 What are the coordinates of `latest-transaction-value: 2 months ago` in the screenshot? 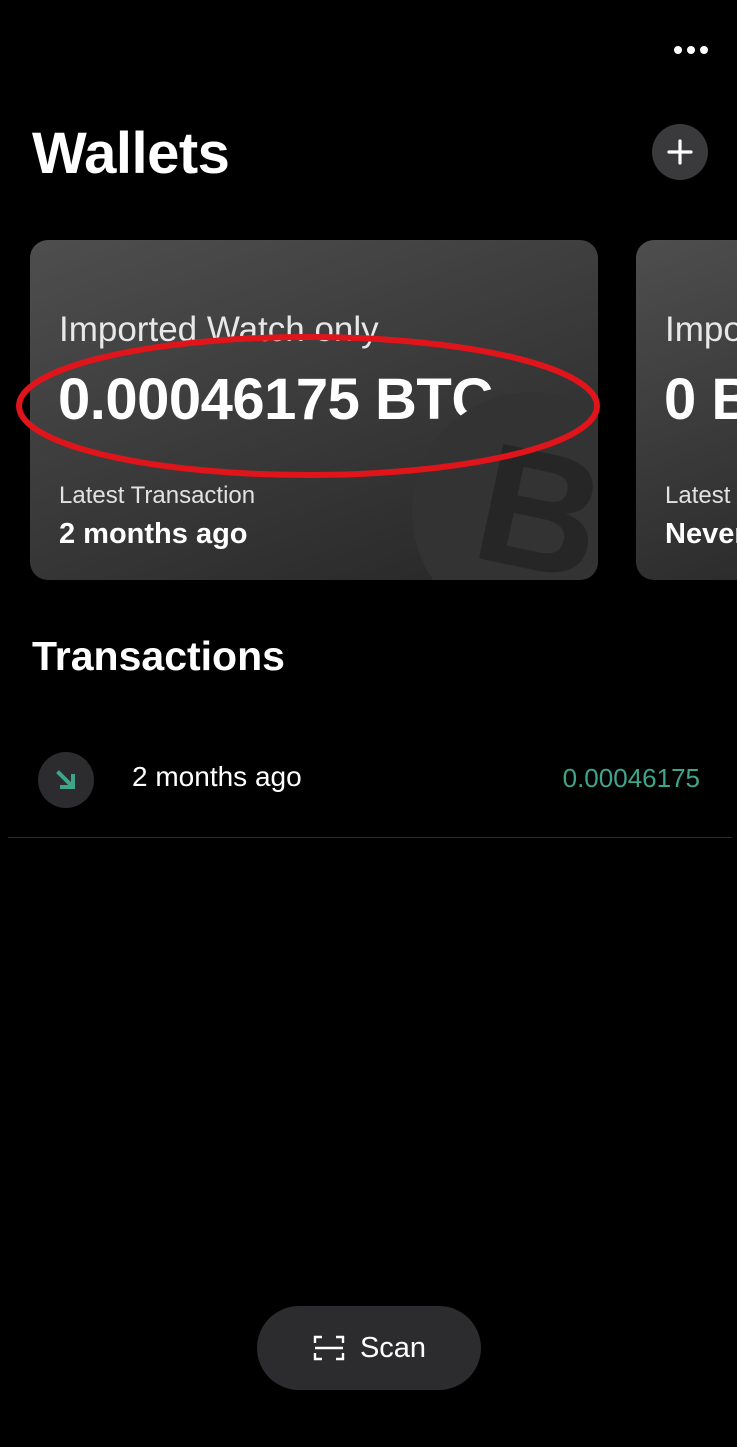 It's located at (153, 534).